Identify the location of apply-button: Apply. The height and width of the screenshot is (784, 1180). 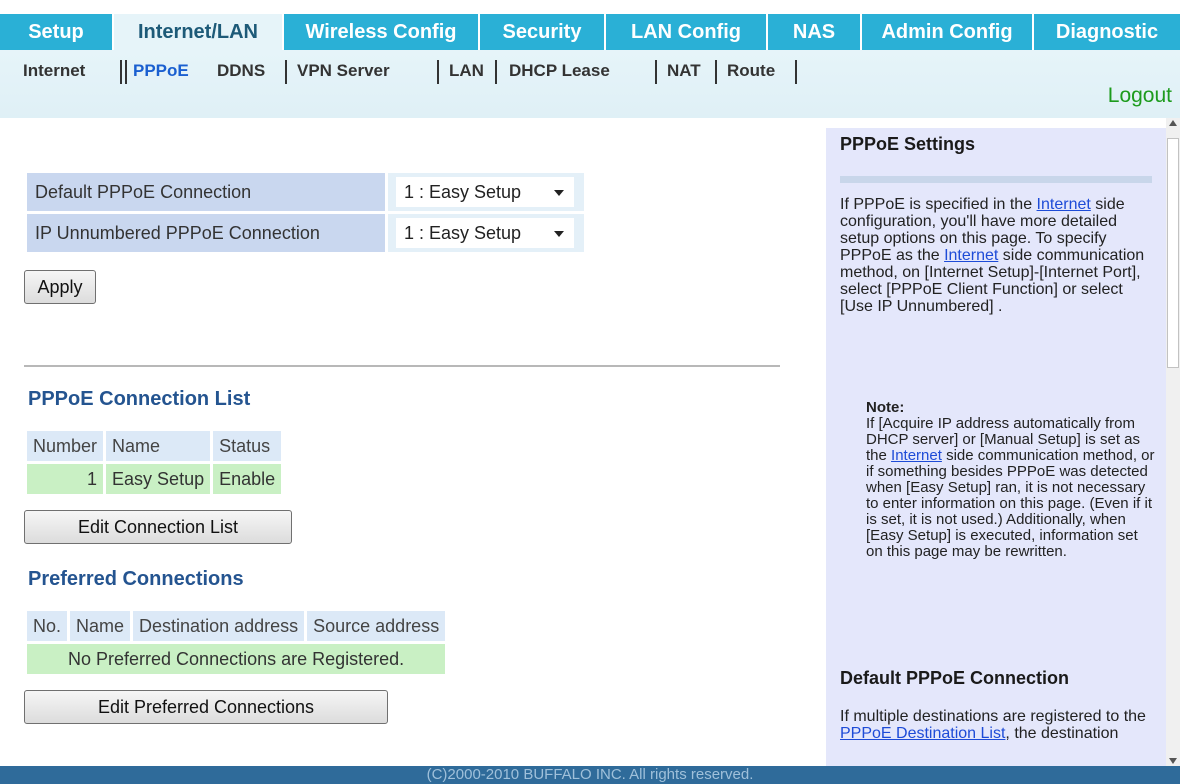
(60, 287).